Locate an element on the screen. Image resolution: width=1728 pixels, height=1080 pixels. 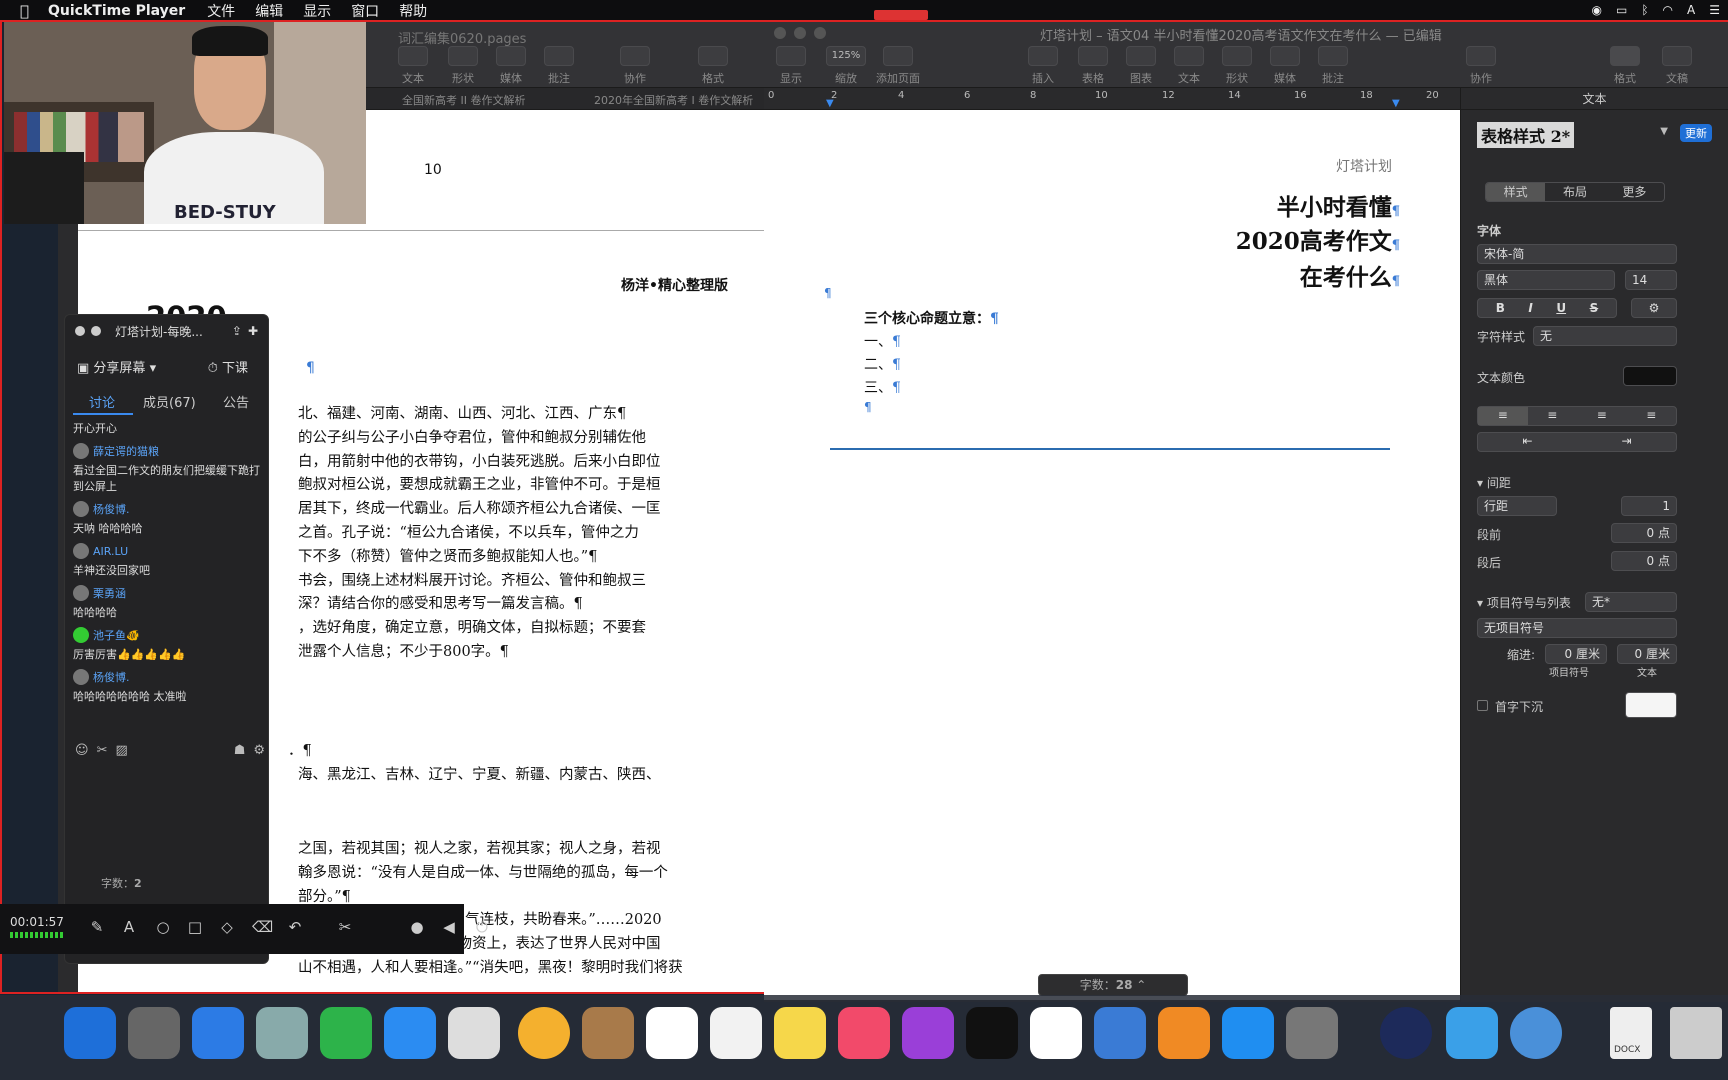
menu-view: 显示 is located at coordinates (317, 11).